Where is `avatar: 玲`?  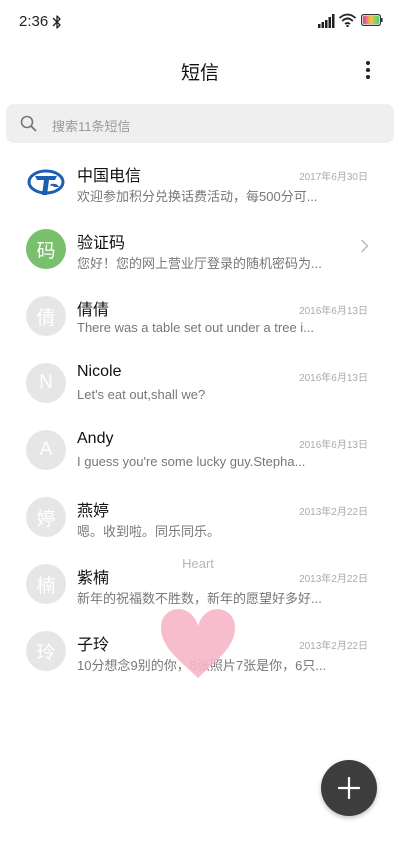
avatar: 玲 is located at coordinates (46, 651).